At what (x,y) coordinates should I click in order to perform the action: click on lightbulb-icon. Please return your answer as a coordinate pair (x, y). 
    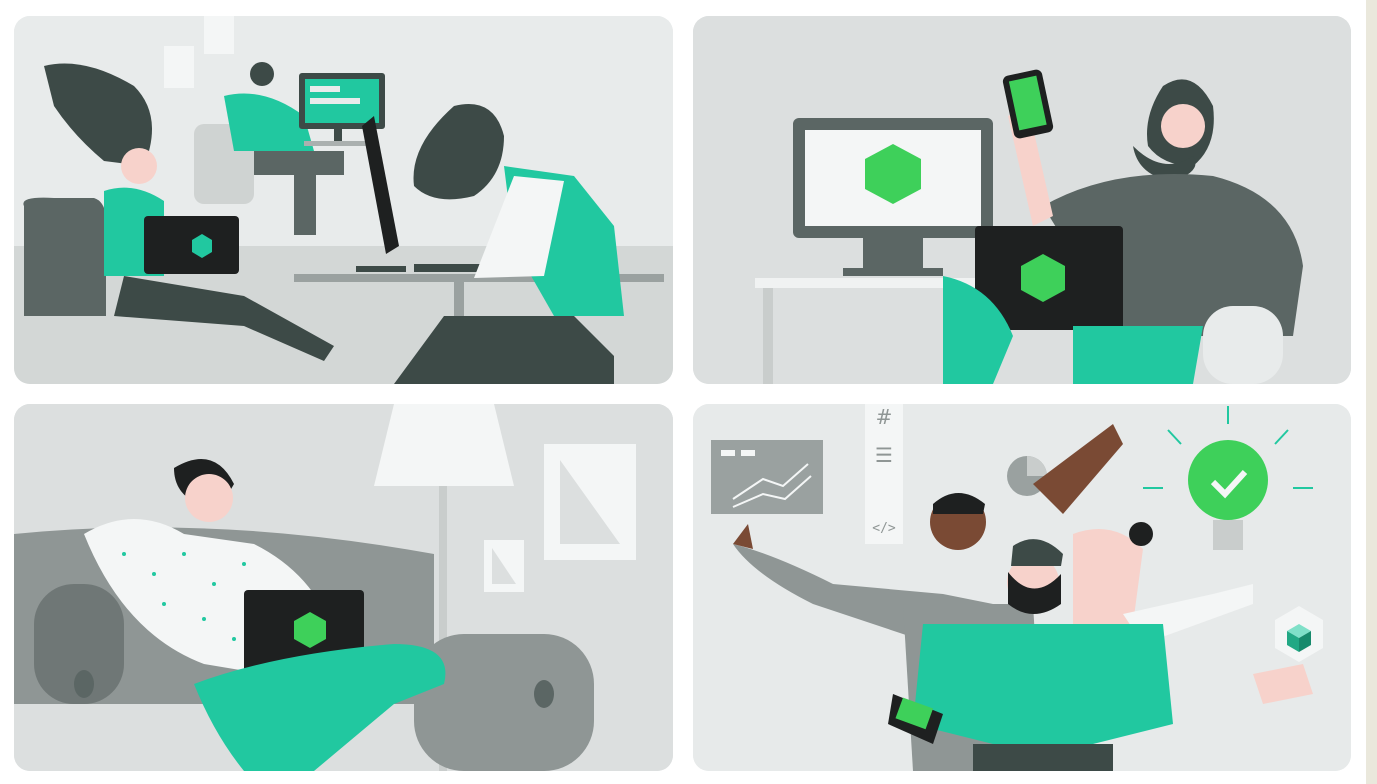
    Looking at the image, I should click on (1228, 480).